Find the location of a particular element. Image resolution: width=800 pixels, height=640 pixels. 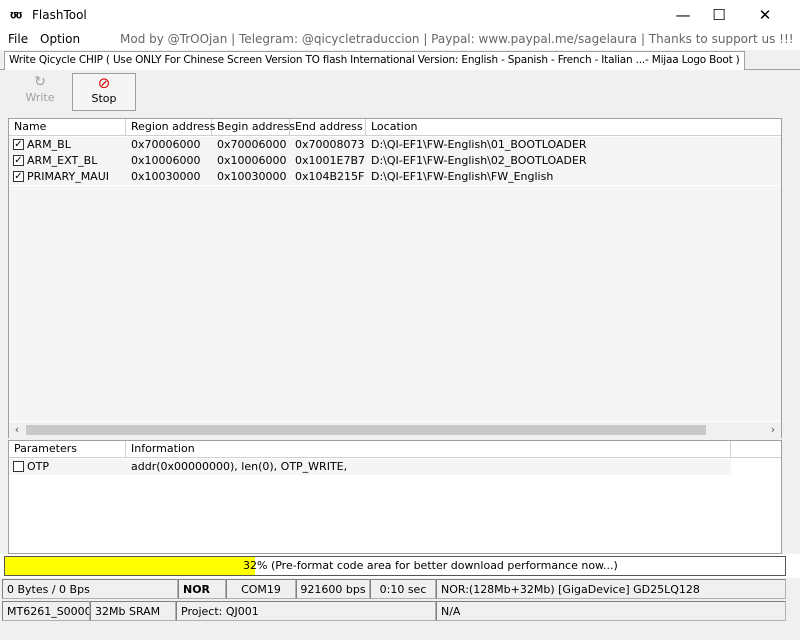

status-time: 0:10 sec is located at coordinates (403, 589).